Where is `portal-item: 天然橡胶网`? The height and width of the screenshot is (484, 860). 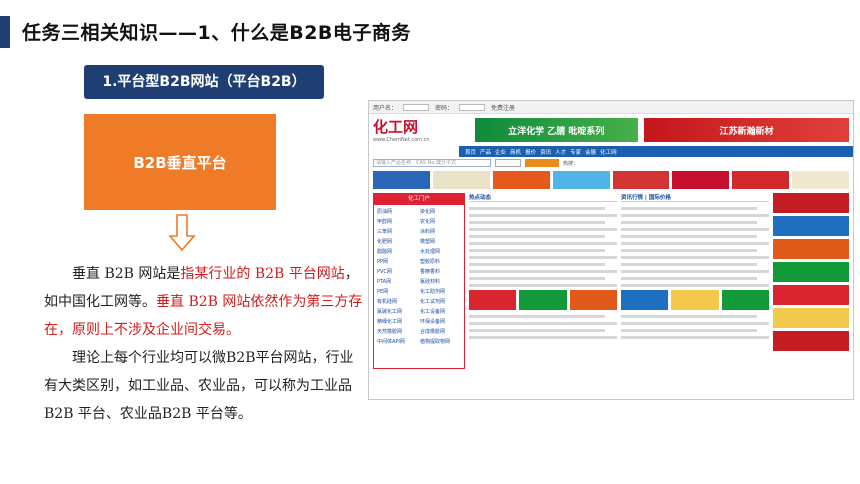
portal-item: 天然橡胶网 is located at coordinates (397, 331).